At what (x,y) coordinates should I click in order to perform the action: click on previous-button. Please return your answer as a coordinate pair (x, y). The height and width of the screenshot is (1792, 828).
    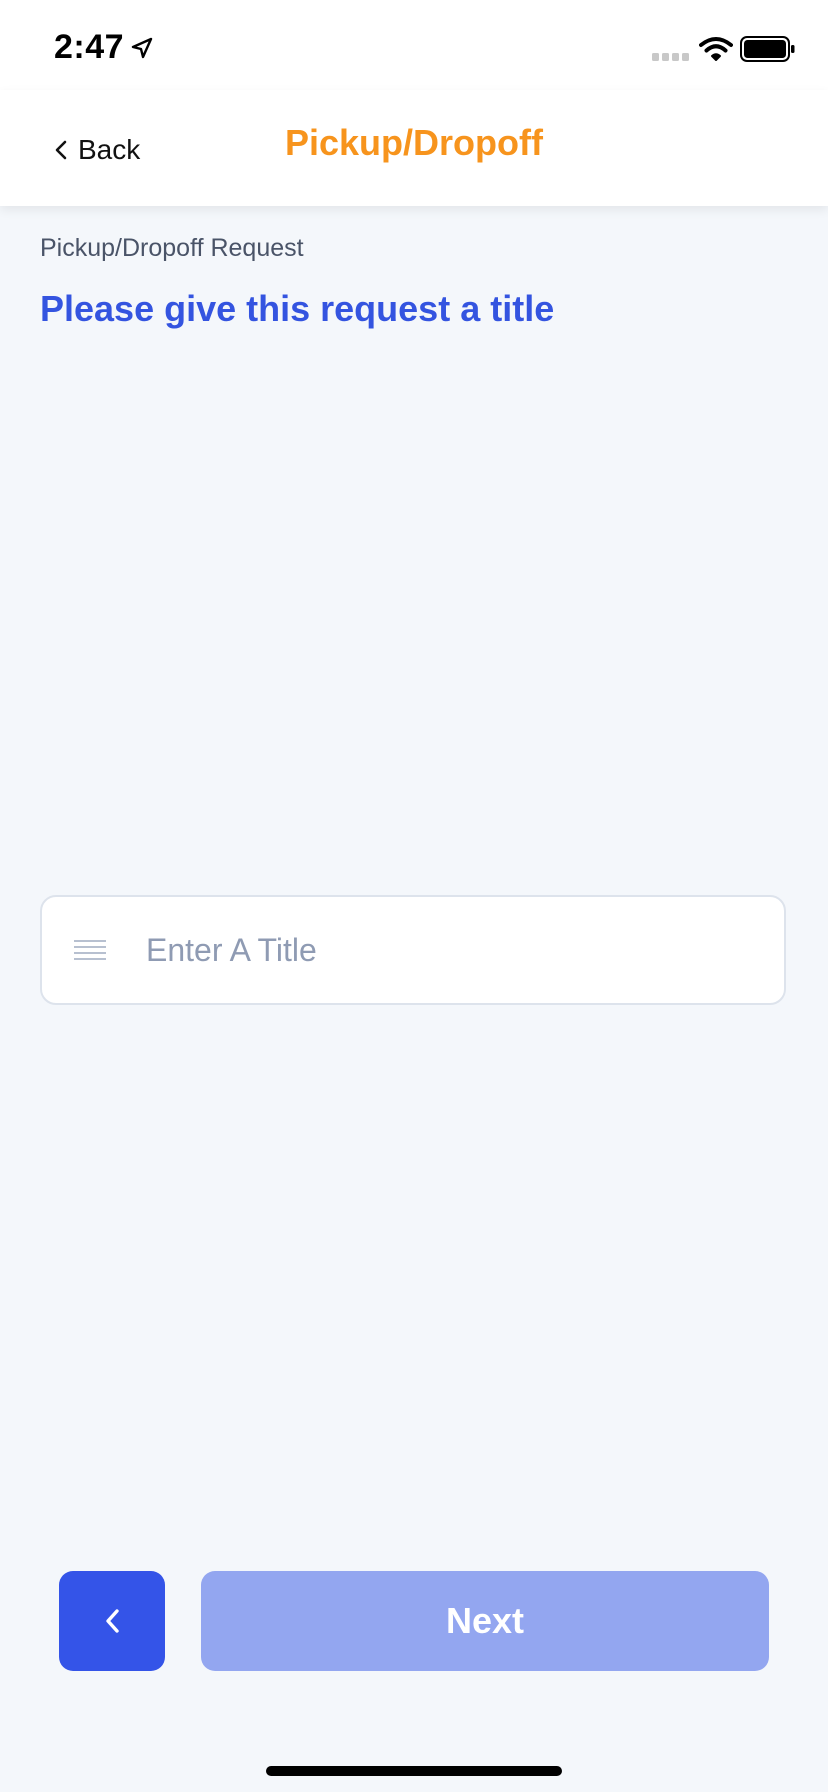
    Looking at the image, I should click on (112, 1621).